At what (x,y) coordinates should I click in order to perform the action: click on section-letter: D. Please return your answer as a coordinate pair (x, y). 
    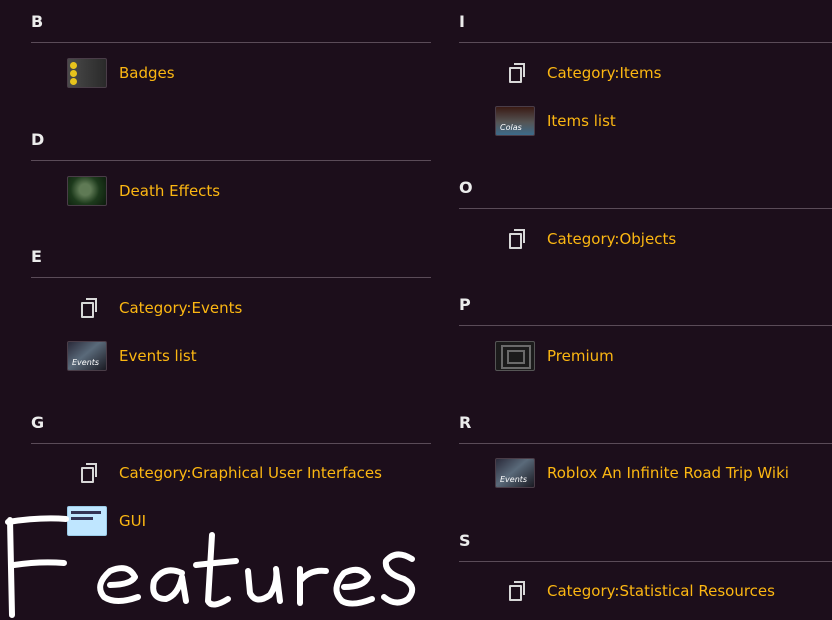
    Looking at the image, I should click on (38, 139).